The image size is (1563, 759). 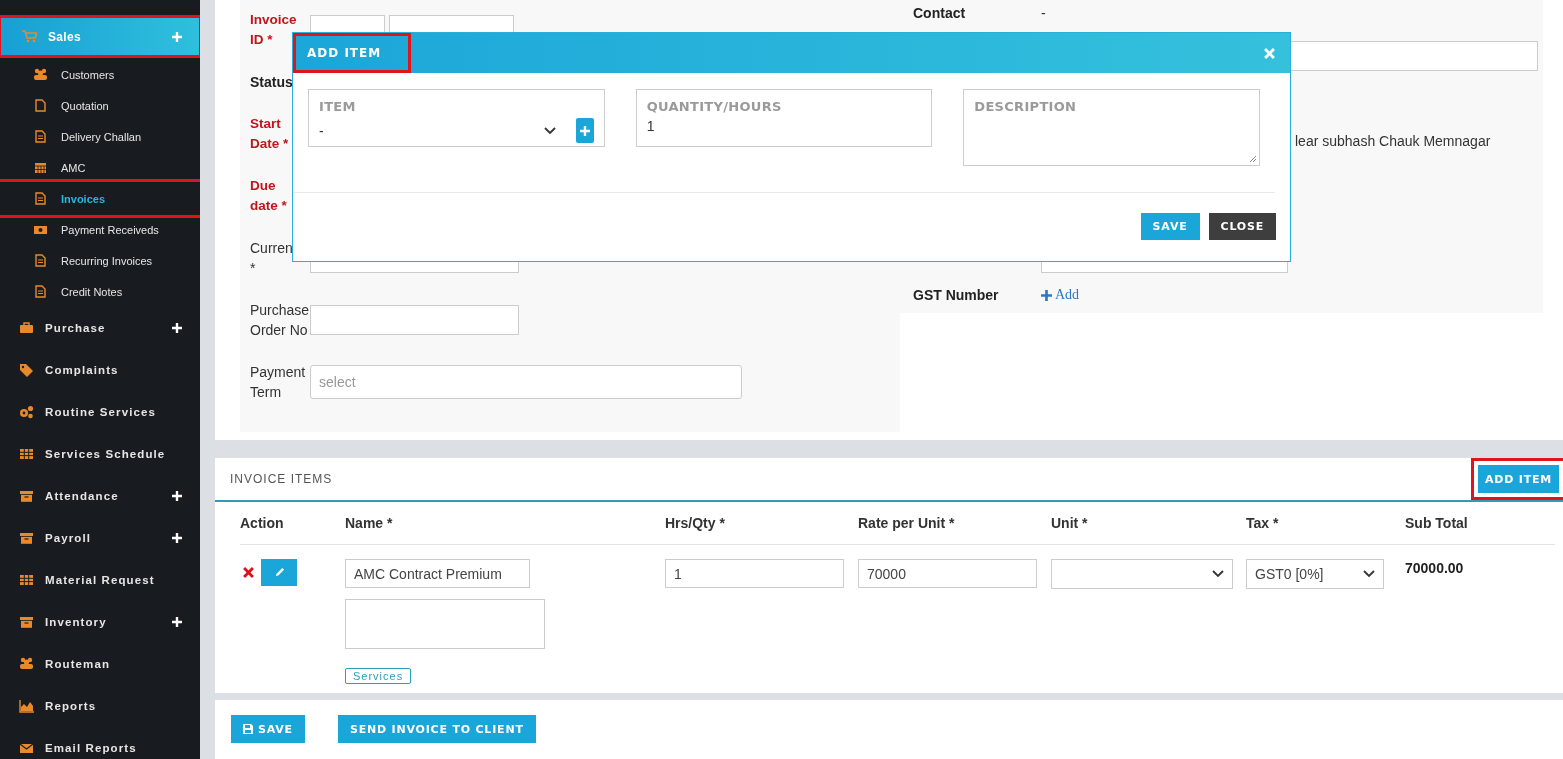 I want to click on category-tag: Services, so click(x=378, y=676).